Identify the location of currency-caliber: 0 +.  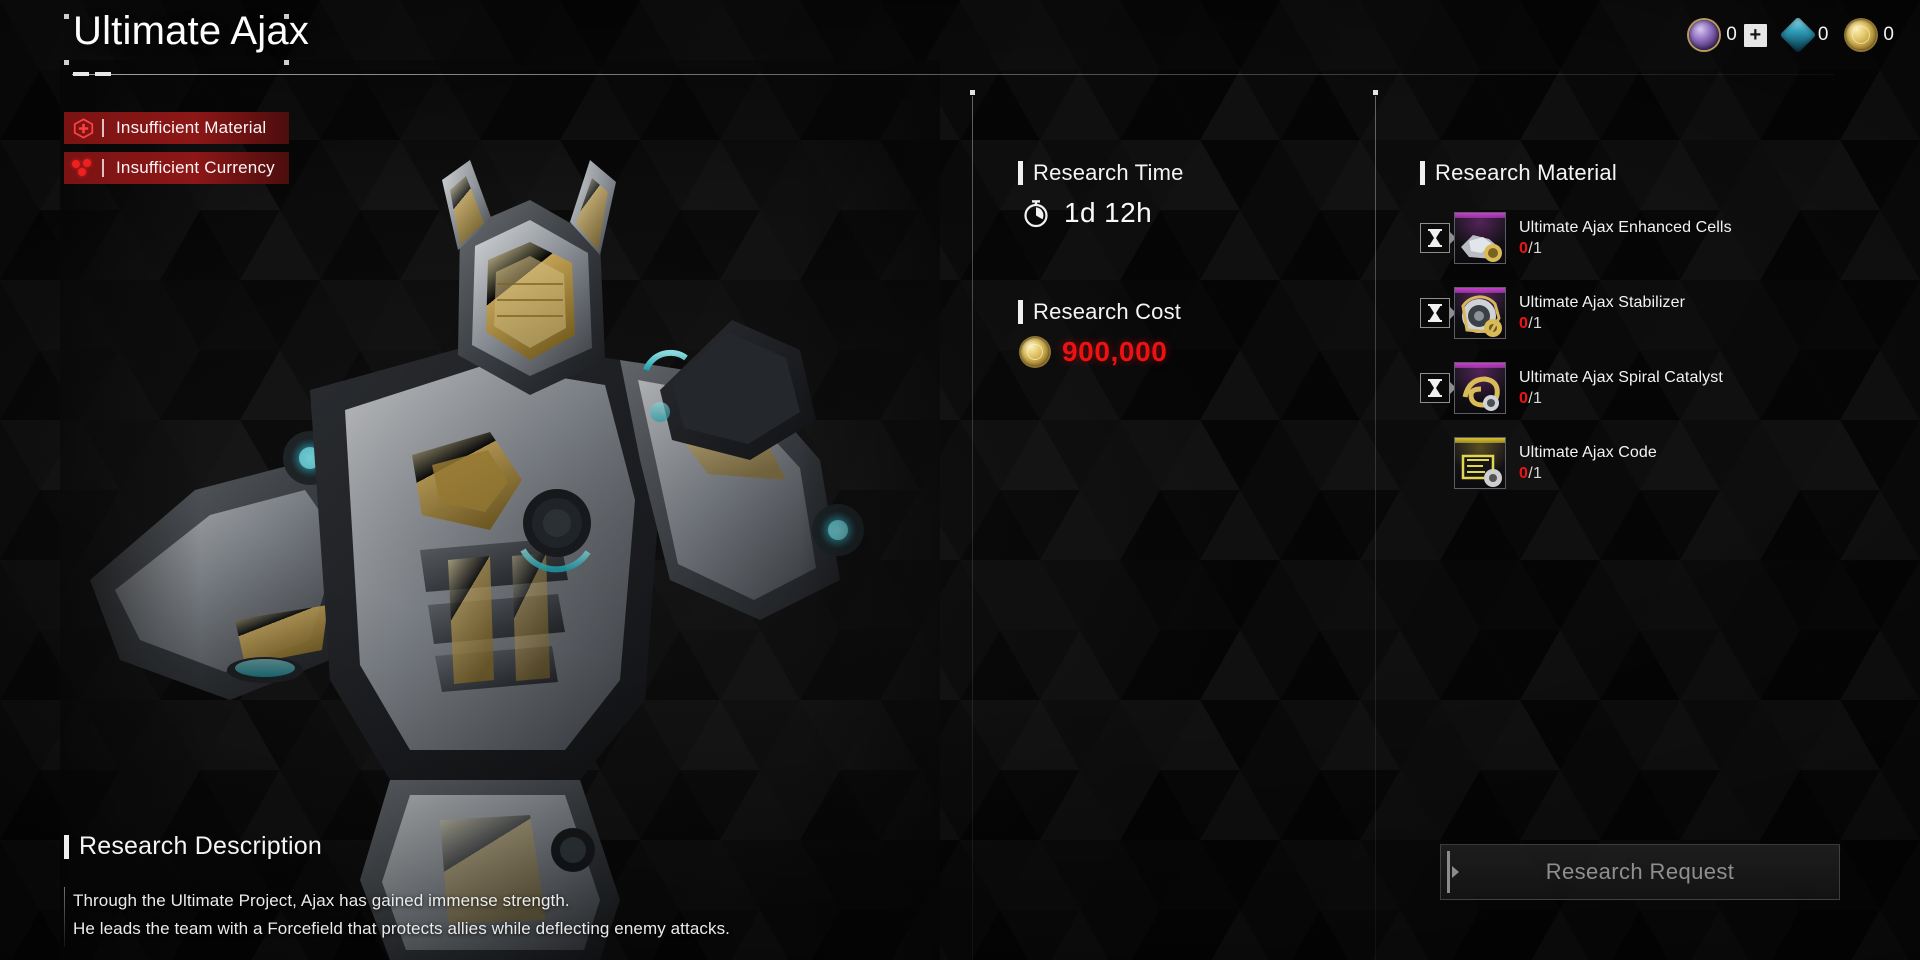
(1728, 35).